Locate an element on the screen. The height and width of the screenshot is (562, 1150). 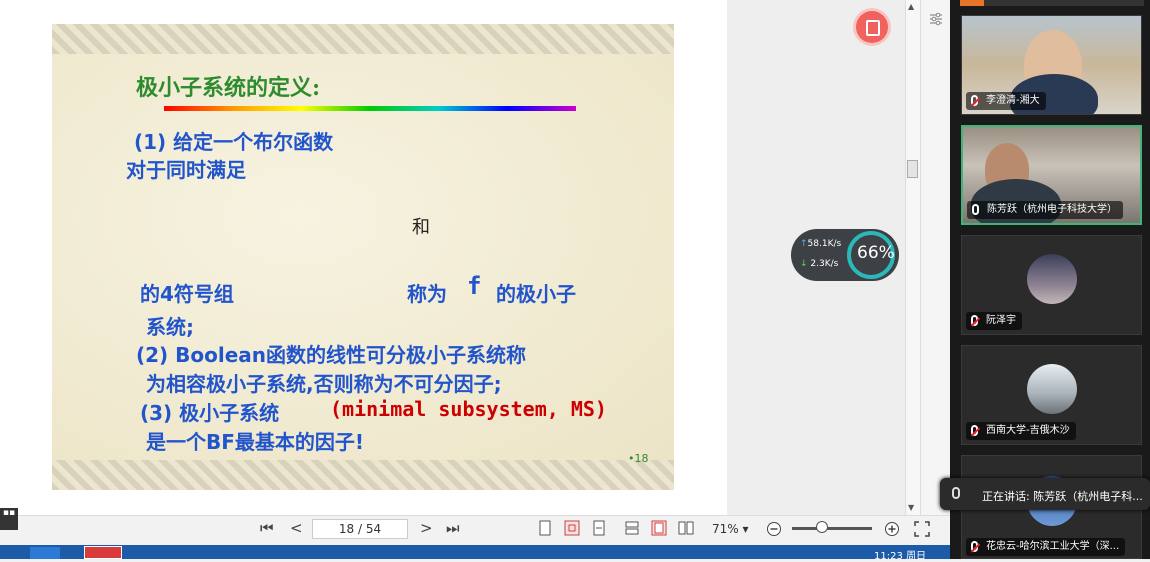
slide-line-7b: (minimal subsystem, MS) is located at coordinates (468, 409).